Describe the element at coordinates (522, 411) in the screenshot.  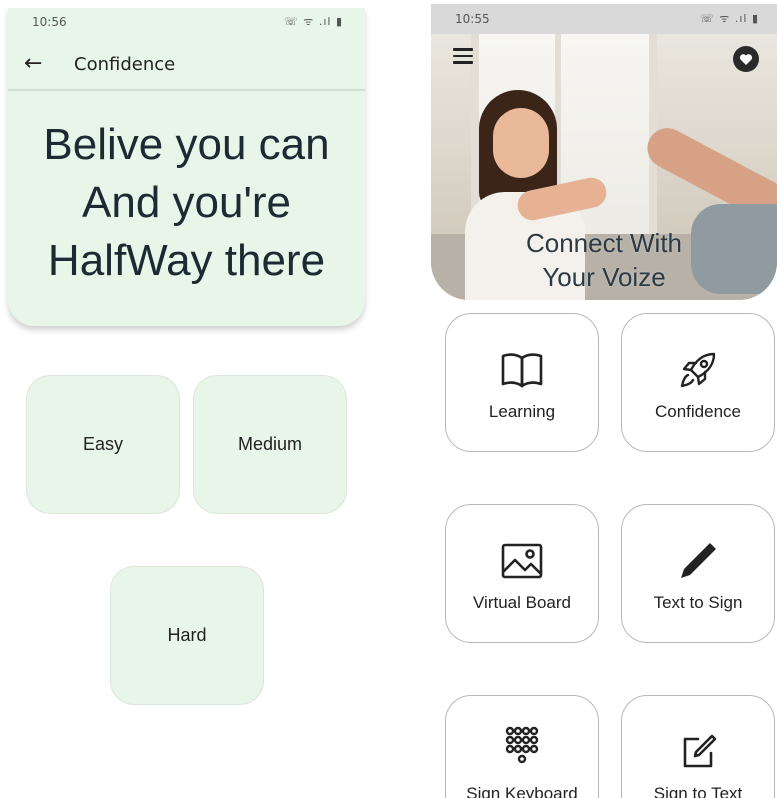
I see `feature-label: Learning` at that location.